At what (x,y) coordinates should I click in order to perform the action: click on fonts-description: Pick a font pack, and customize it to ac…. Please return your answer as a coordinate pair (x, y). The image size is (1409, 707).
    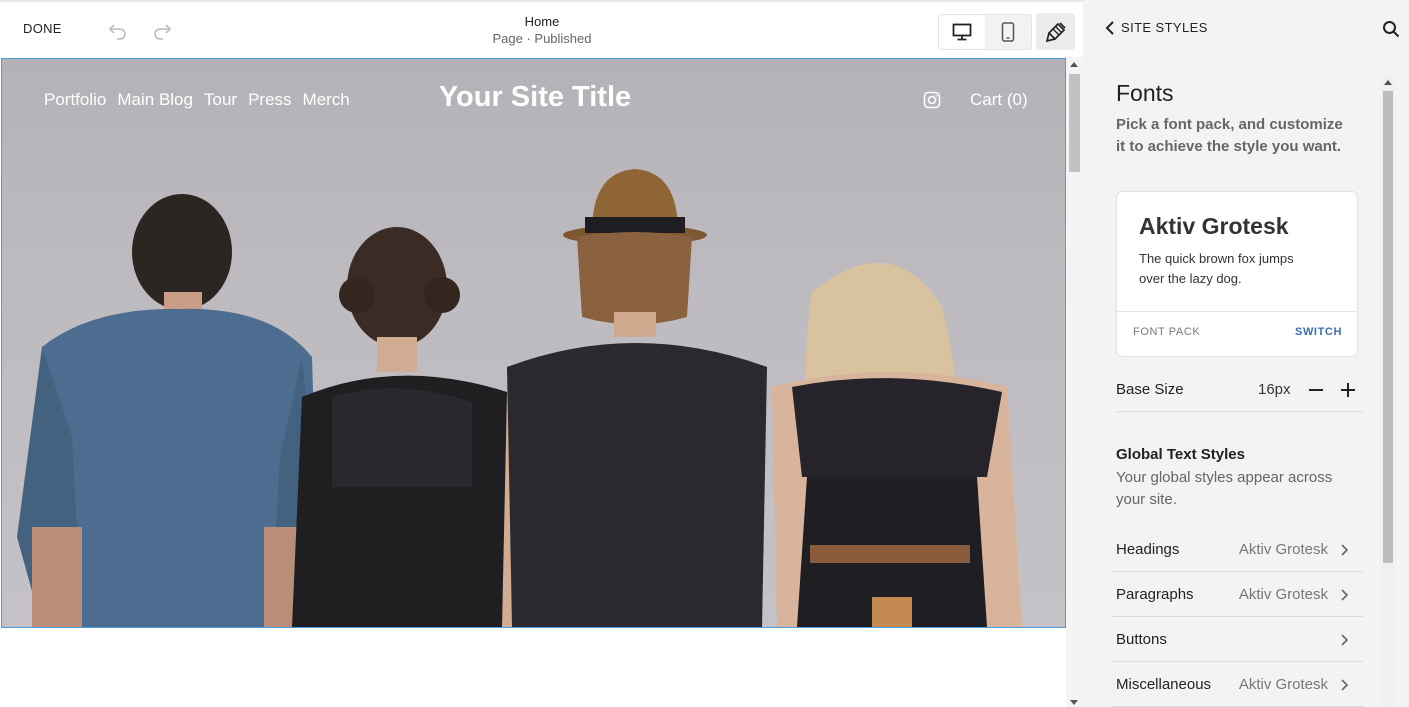
    Looking at the image, I should click on (1229, 135).